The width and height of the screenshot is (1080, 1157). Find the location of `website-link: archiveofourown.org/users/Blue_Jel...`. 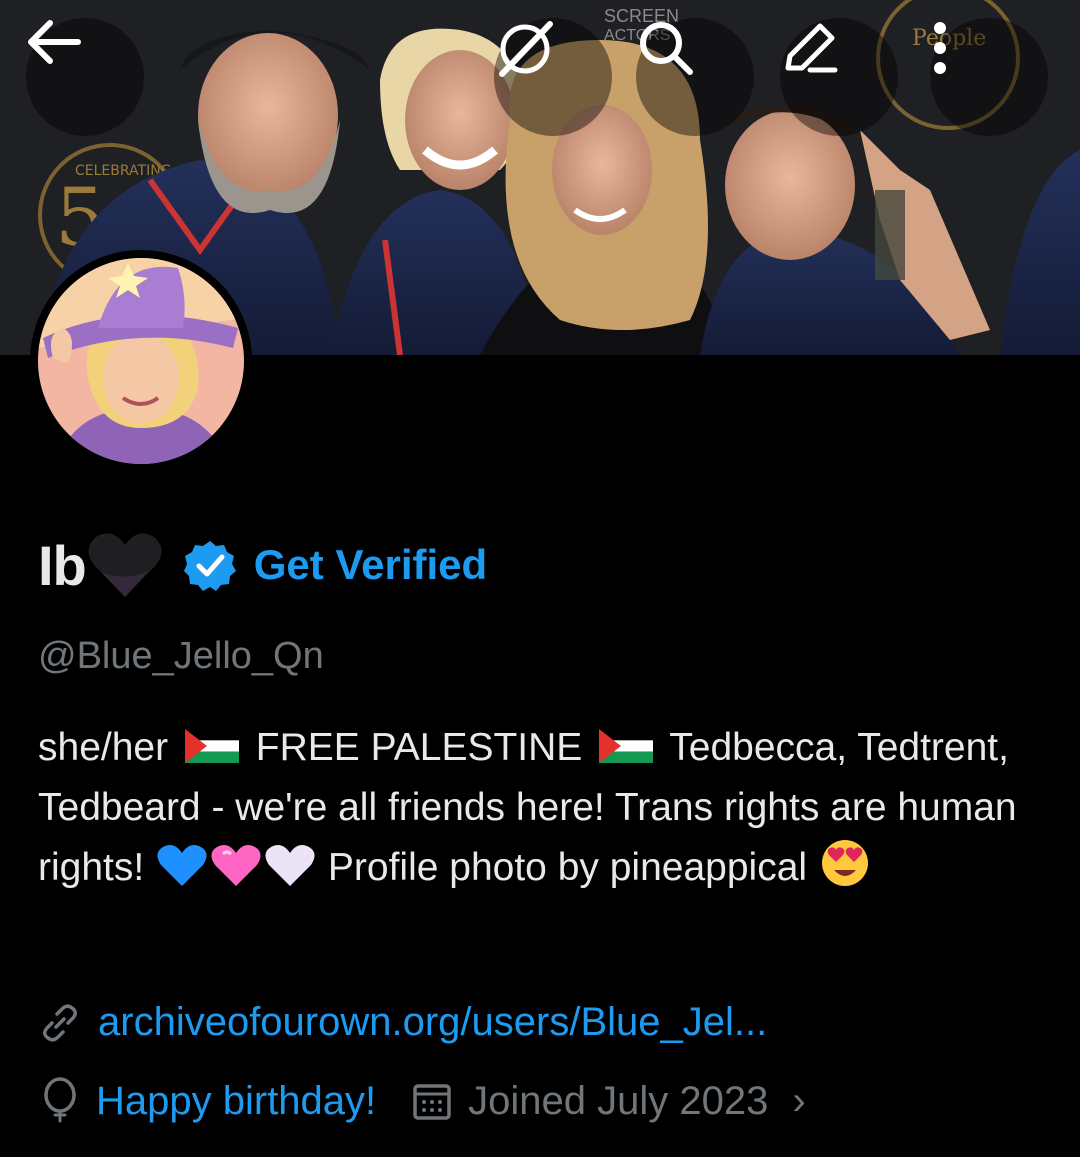

website-link: archiveofourown.org/users/Blue_Jel... is located at coordinates (432, 1022).